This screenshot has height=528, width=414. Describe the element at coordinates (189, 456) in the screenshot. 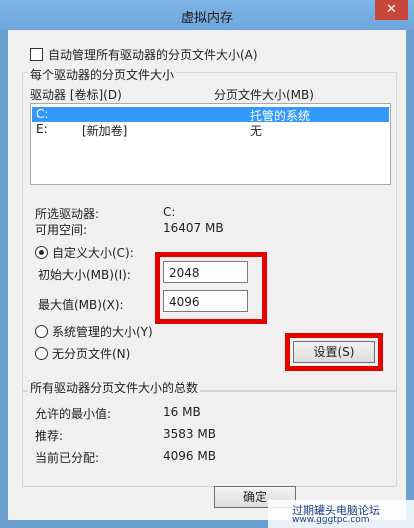

I see `current-allocated-value: 4096 MB` at that location.